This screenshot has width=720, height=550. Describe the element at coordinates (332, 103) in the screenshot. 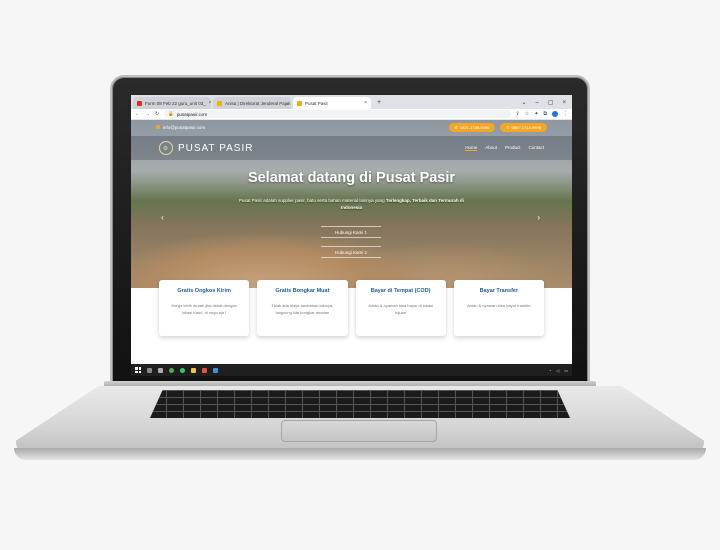

I see `browser-tab-3: Pusat Pasir ×` at that location.